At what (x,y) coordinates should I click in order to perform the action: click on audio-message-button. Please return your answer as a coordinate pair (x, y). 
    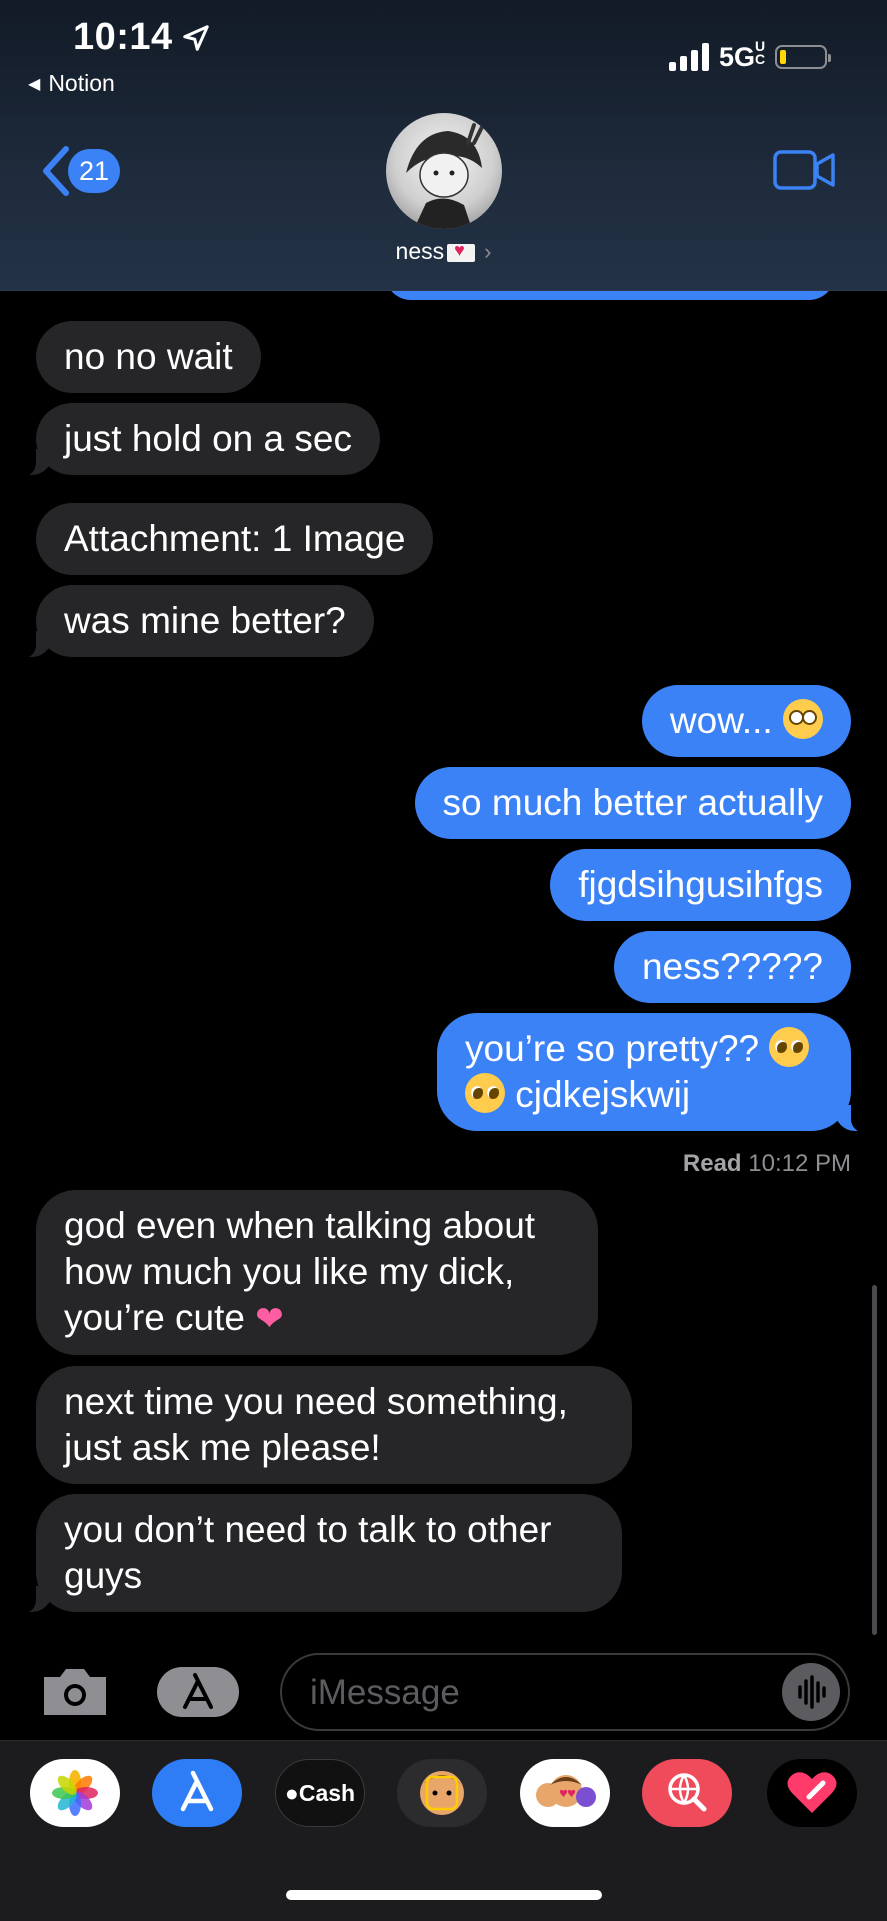
    Looking at the image, I should click on (811, 1692).